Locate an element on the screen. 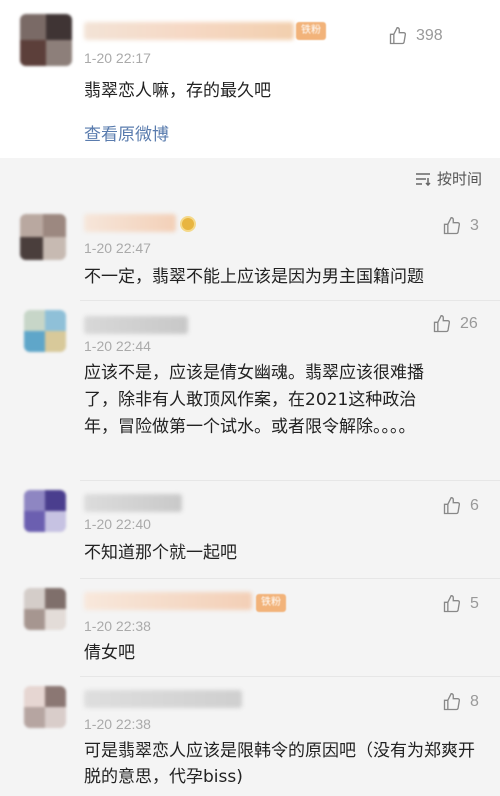 The width and height of the screenshot is (500, 796). comment-time: 1-20 22:47 is located at coordinates (117, 248).